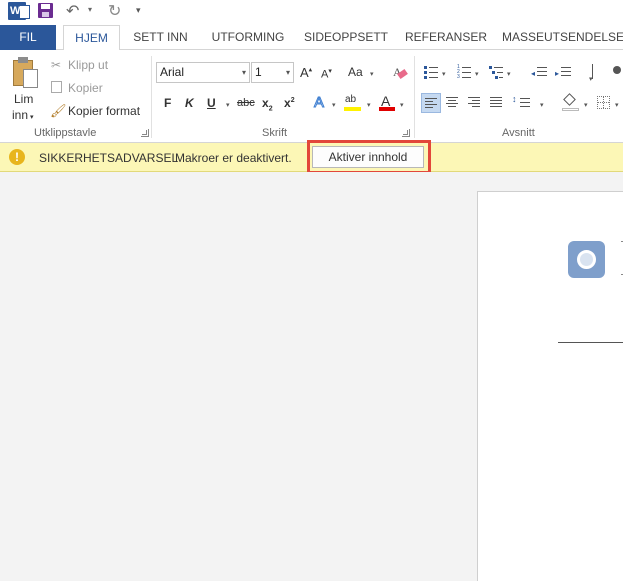 The image size is (623, 581). Describe the element at coordinates (406, 133) in the screenshot. I see `font-launcher-icon` at that location.